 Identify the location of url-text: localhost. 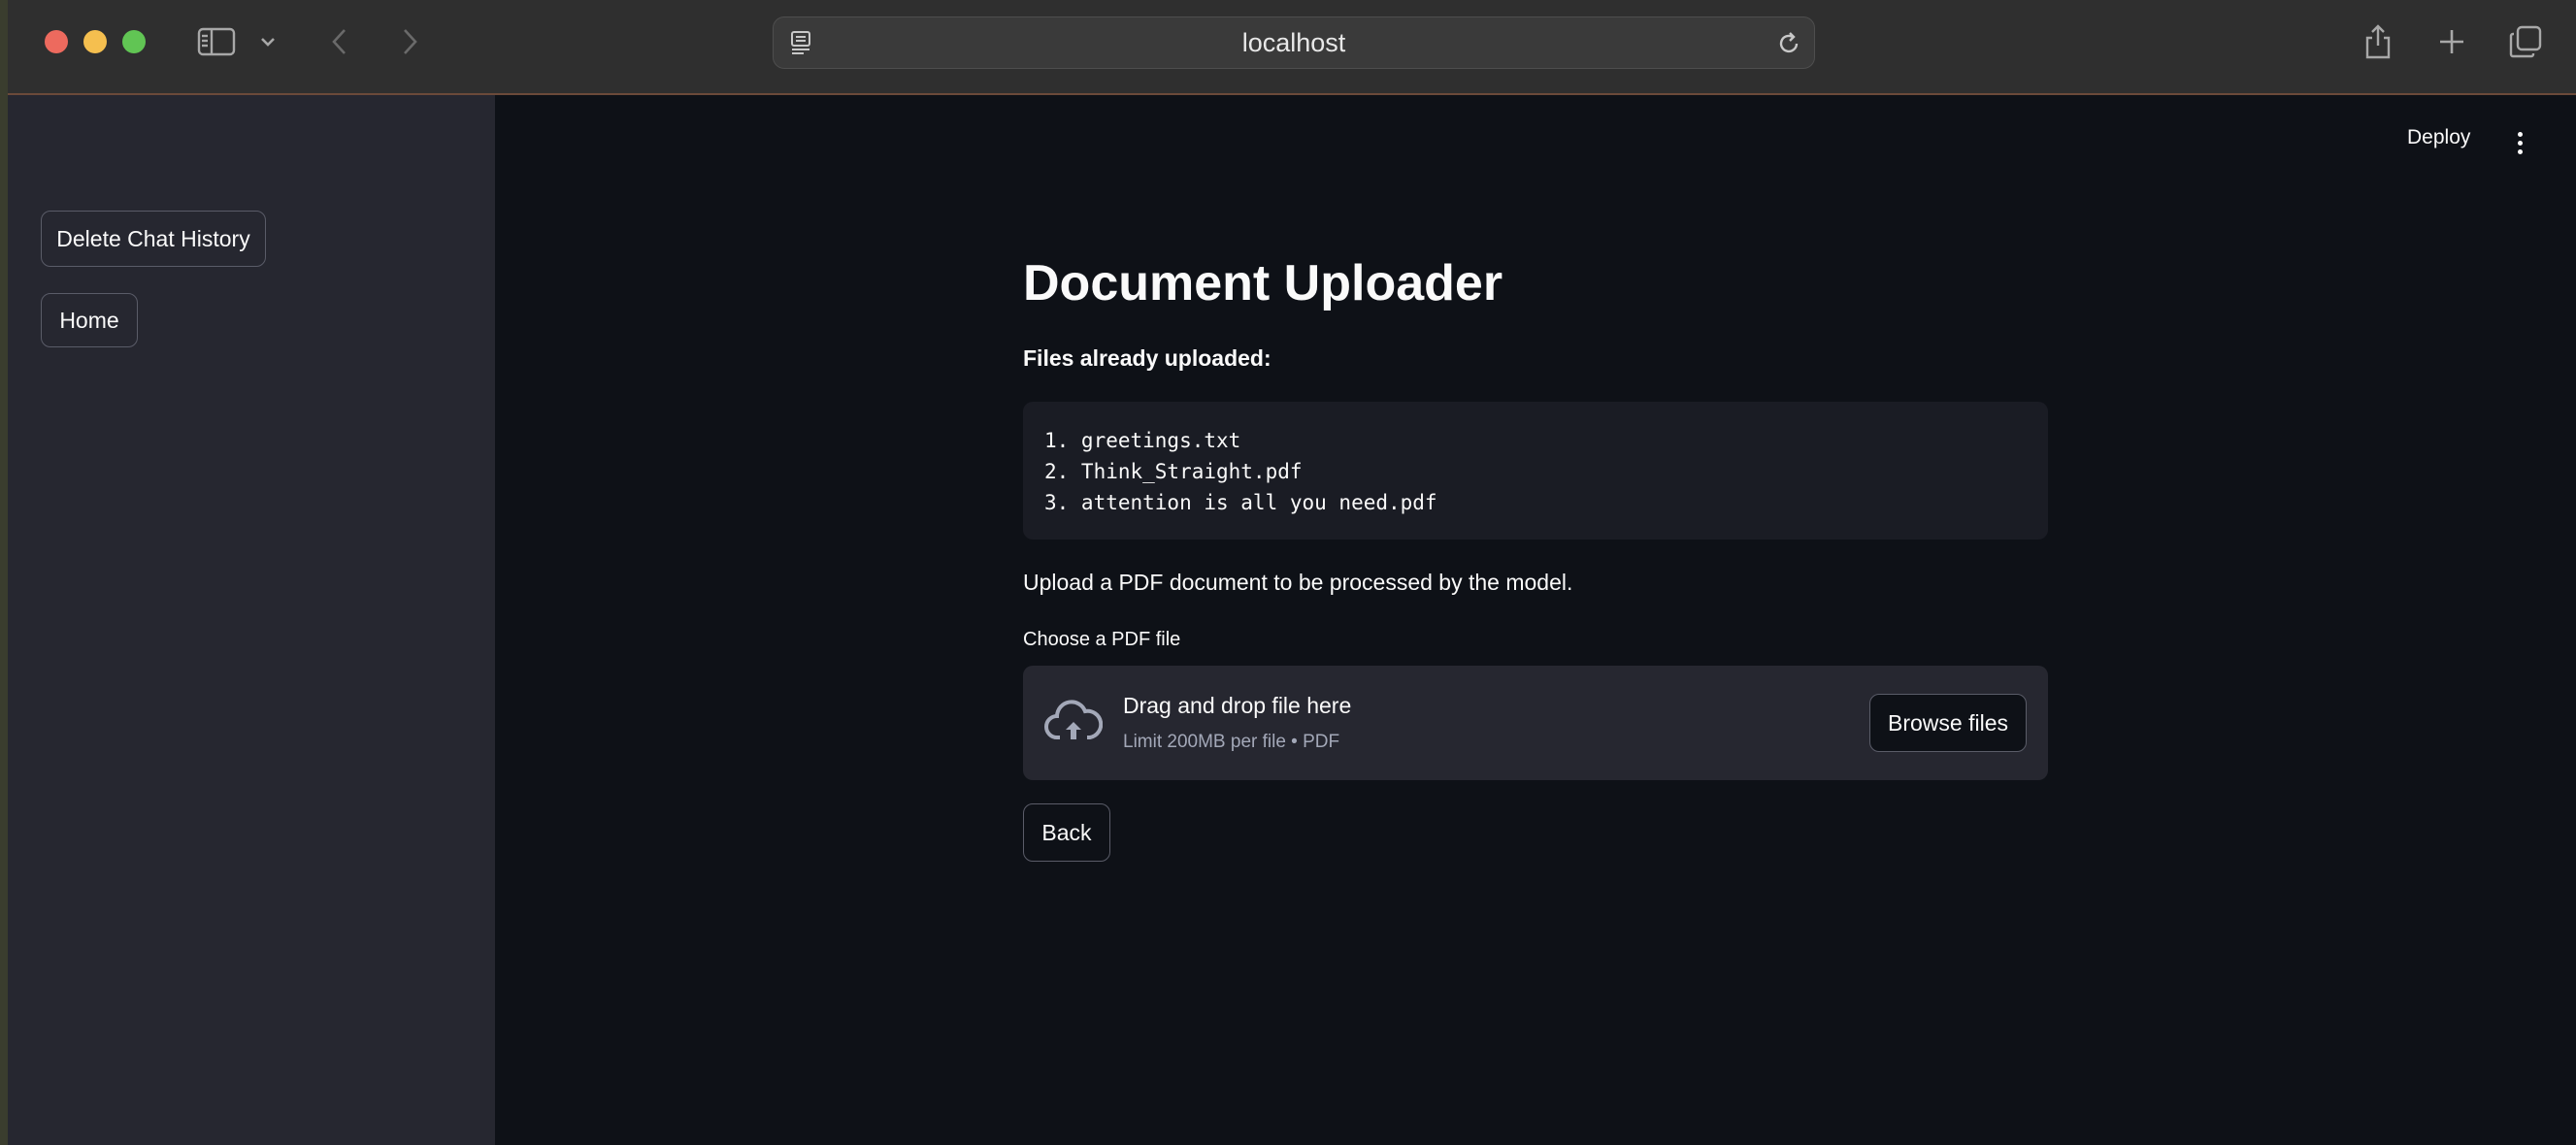
(1293, 42).